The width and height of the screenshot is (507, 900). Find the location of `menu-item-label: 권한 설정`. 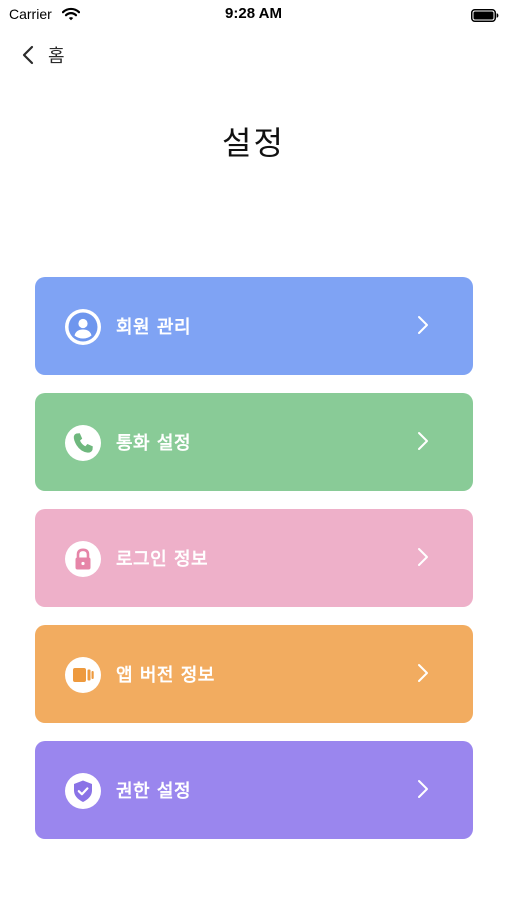

menu-item-label: 권한 설정 is located at coordinates (154, 791).